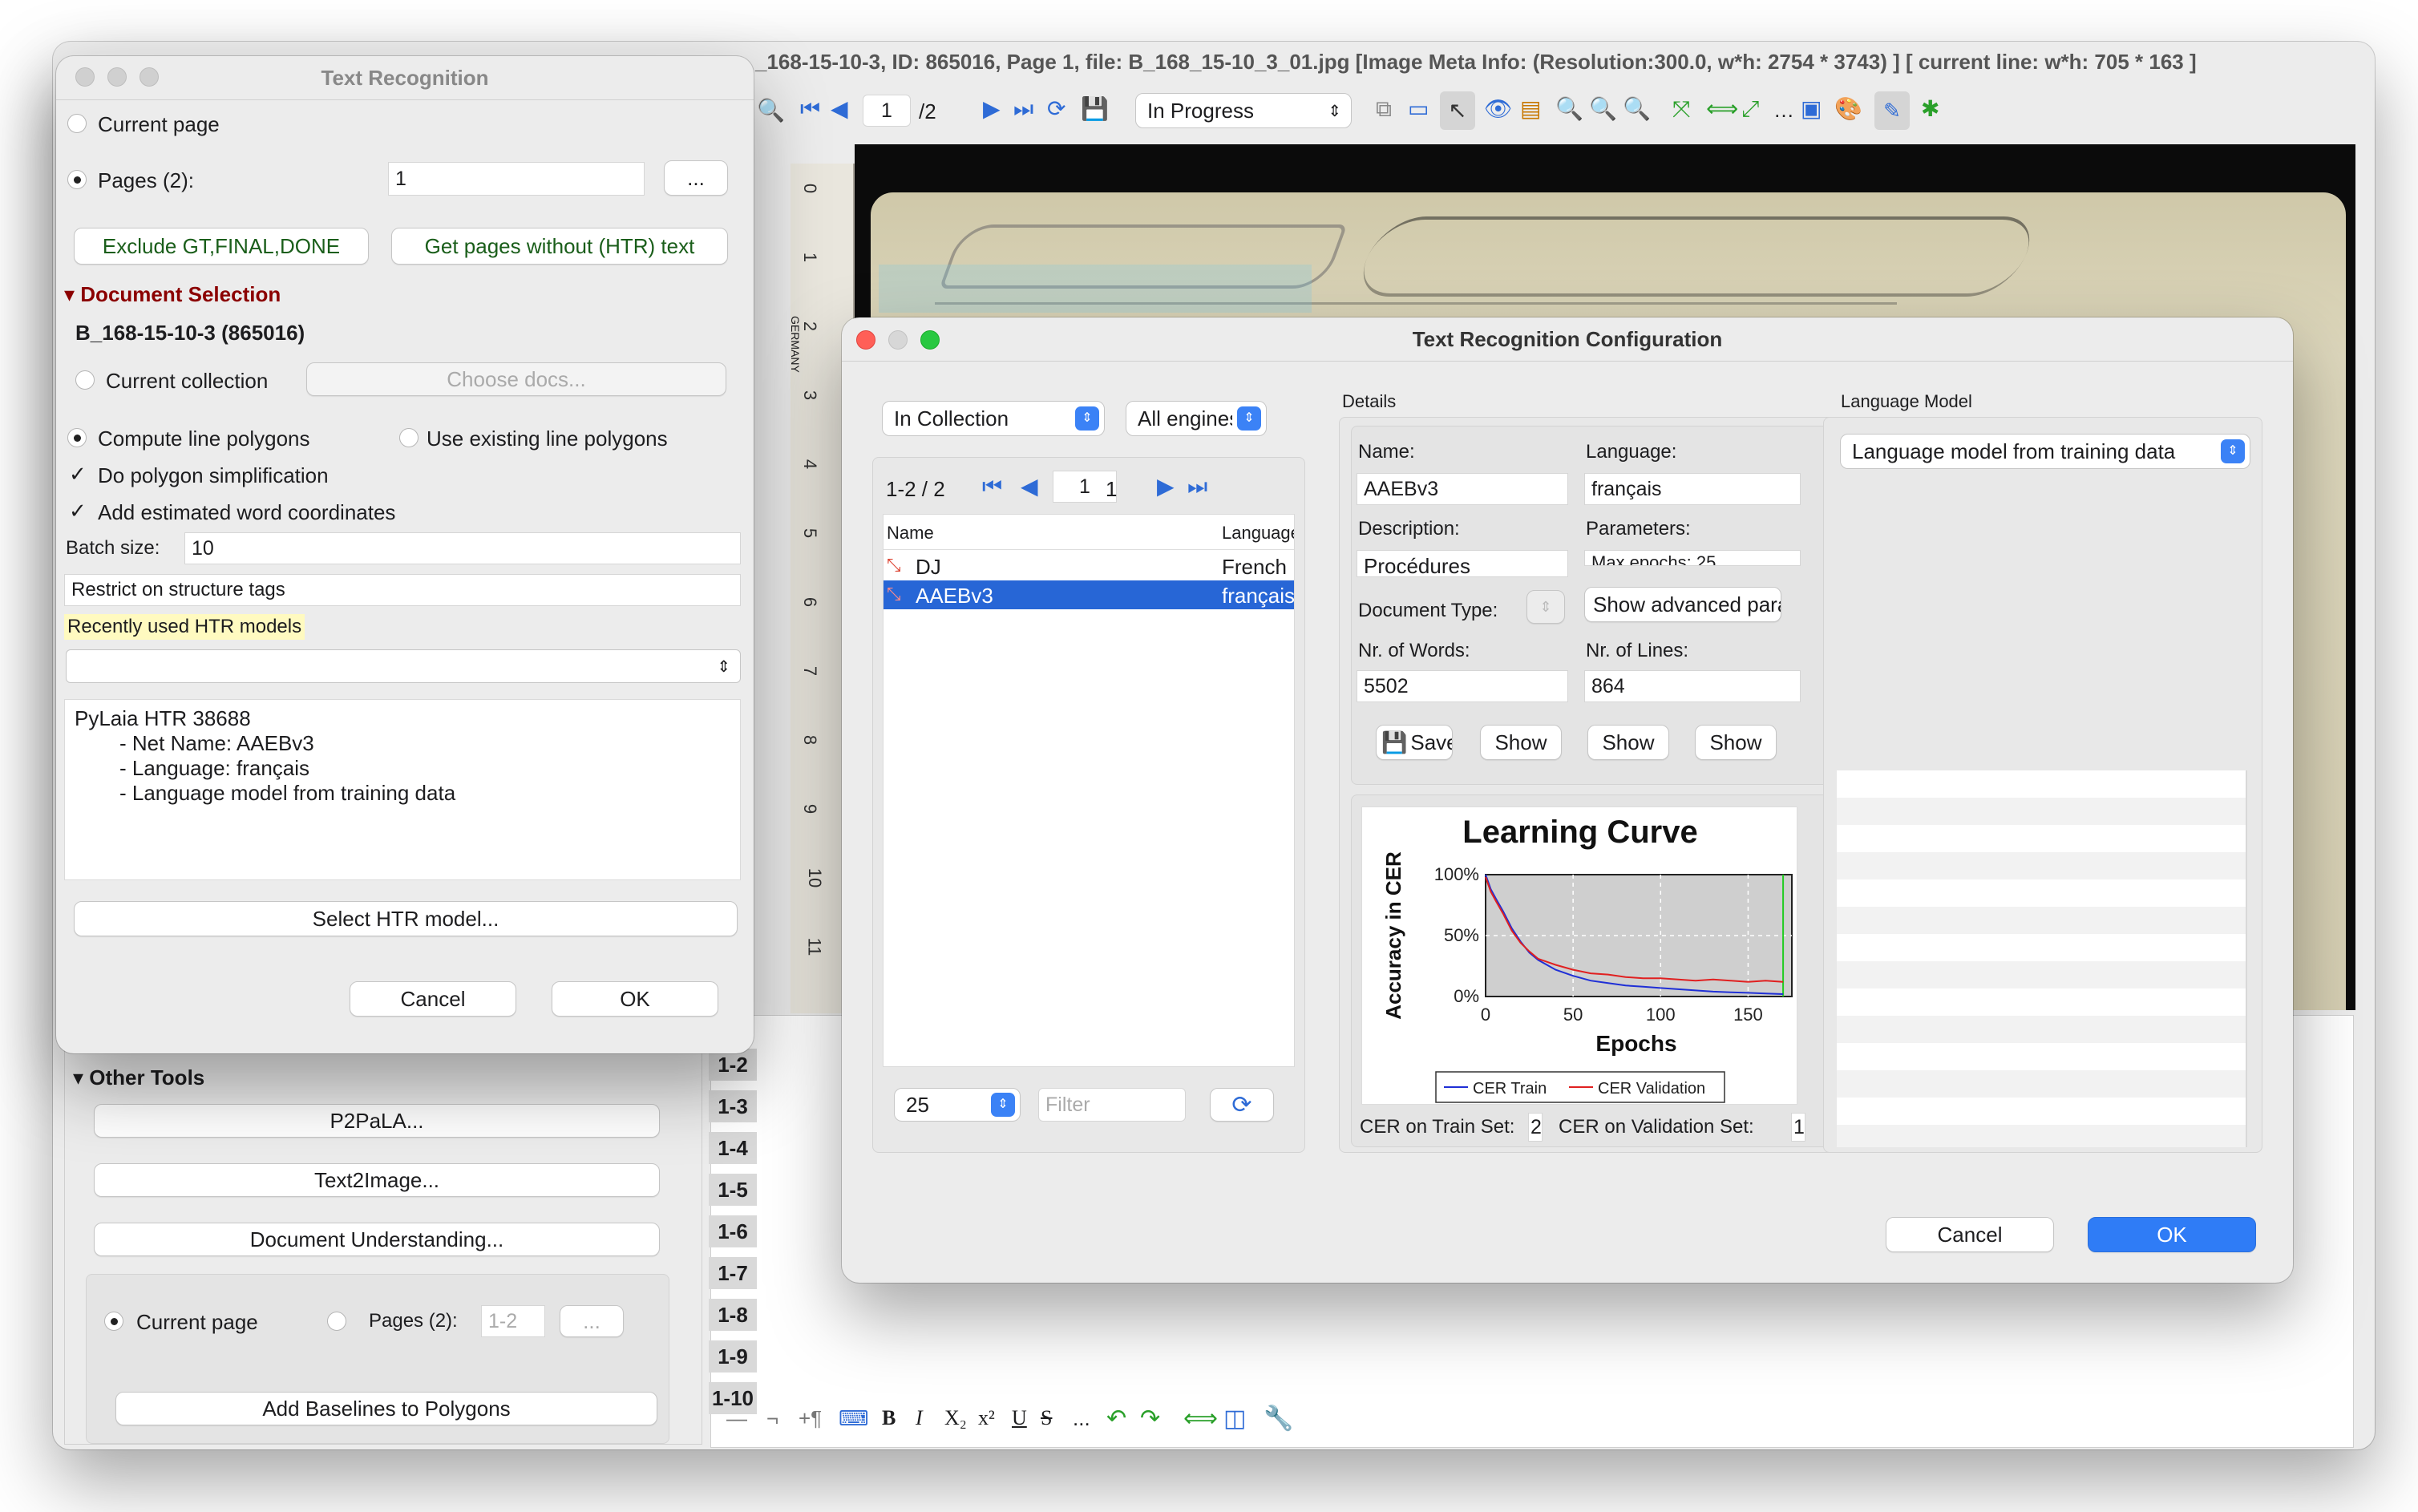 This screenshot has height=1512, width=2418. What do you see at coordinates (1681, 109) in the screenshot?
I see `fit-page-icon: ⤧` at bounding box center [1681, 109].